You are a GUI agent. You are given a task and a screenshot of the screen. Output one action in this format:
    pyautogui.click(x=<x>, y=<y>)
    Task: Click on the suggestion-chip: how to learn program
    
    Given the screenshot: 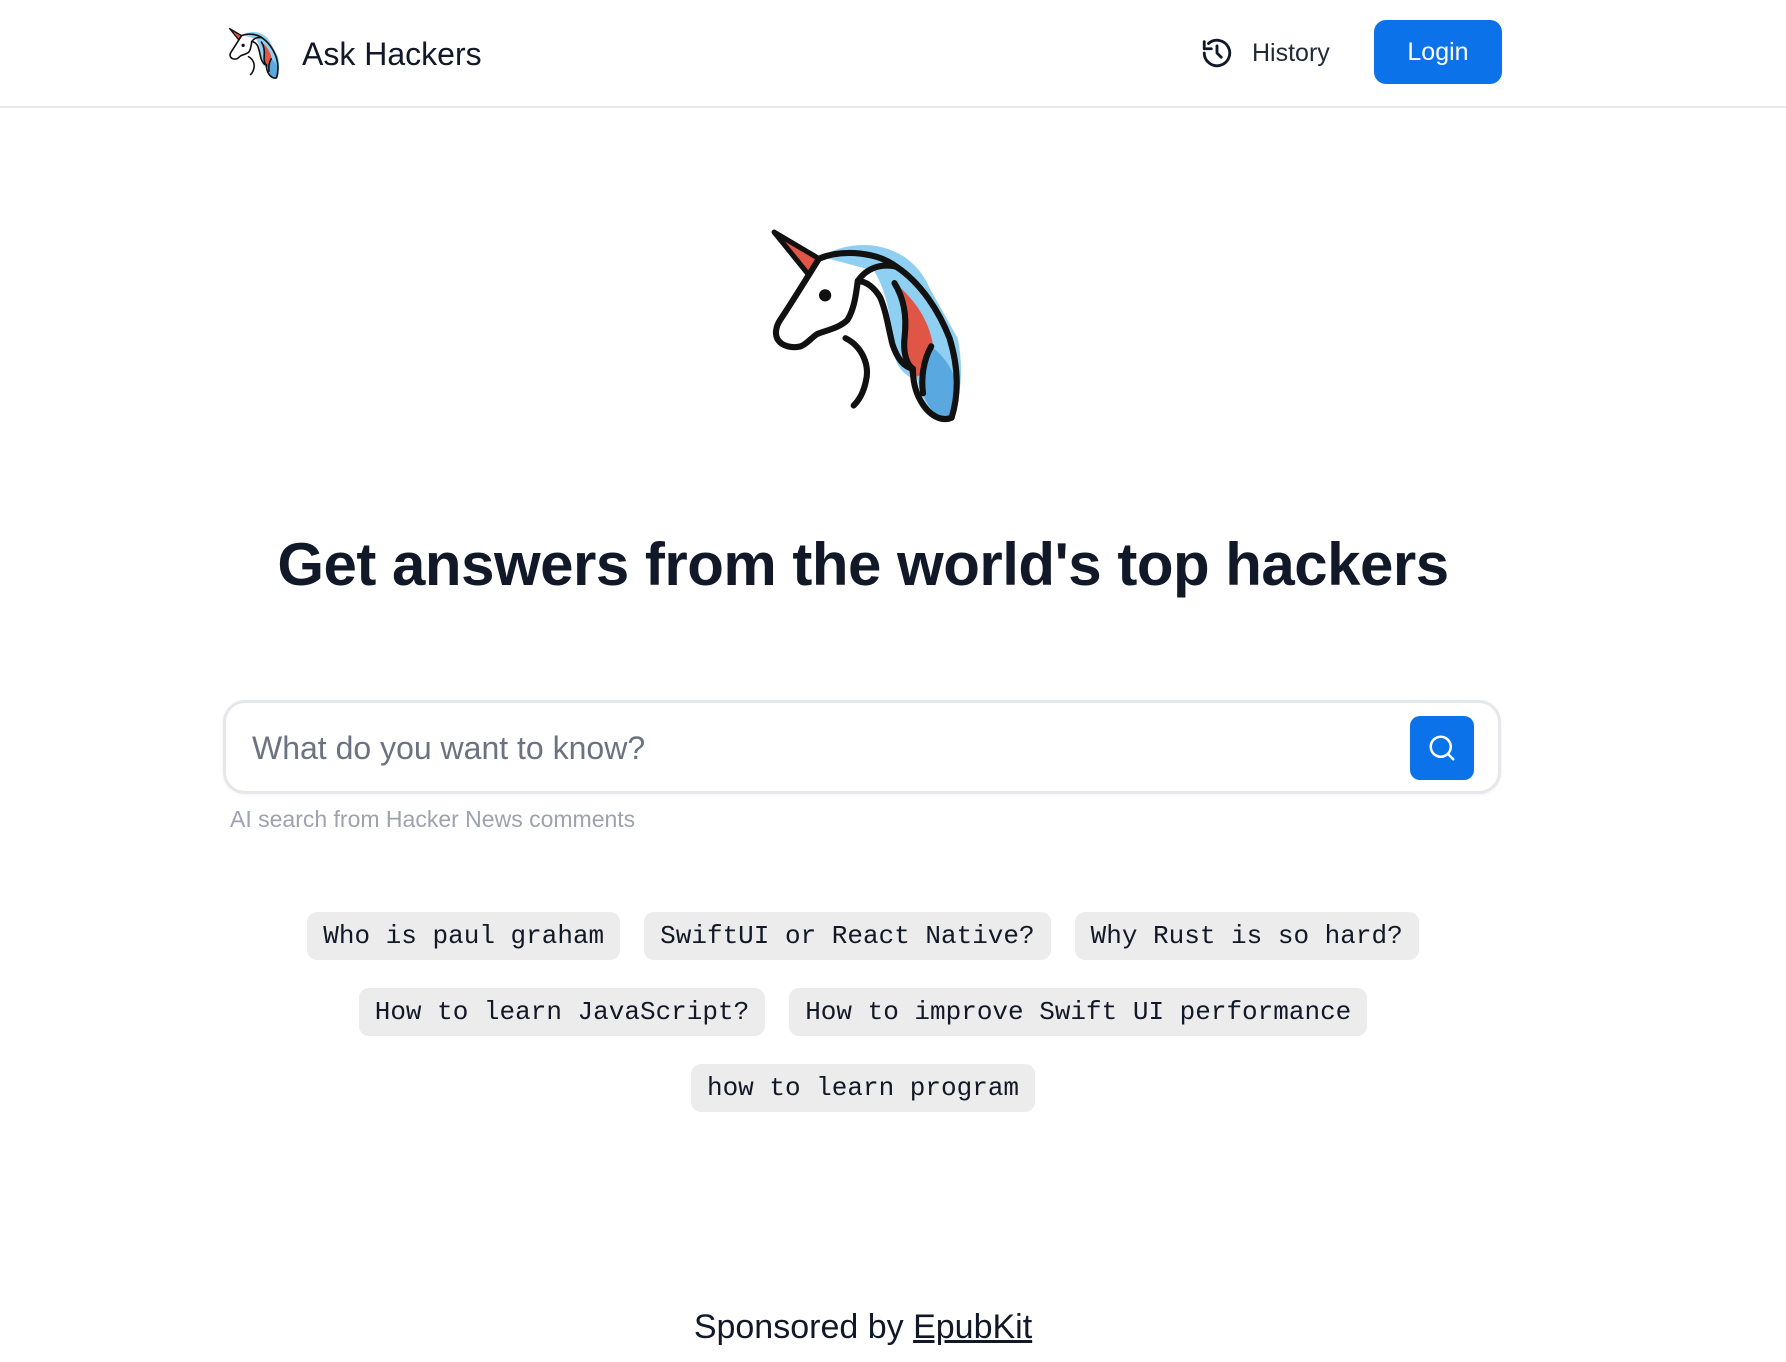 What is the action you would take?
    pyautogui.click(x=863, y=1088)
    